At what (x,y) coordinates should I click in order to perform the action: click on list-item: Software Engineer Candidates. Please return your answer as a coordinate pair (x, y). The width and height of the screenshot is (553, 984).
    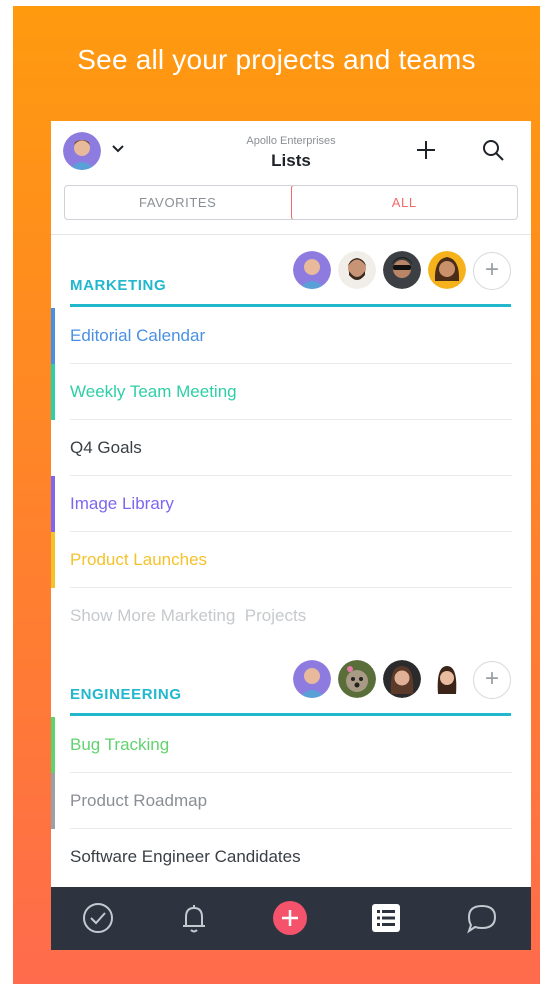
    Looking at the image, I should click on (291, 857).